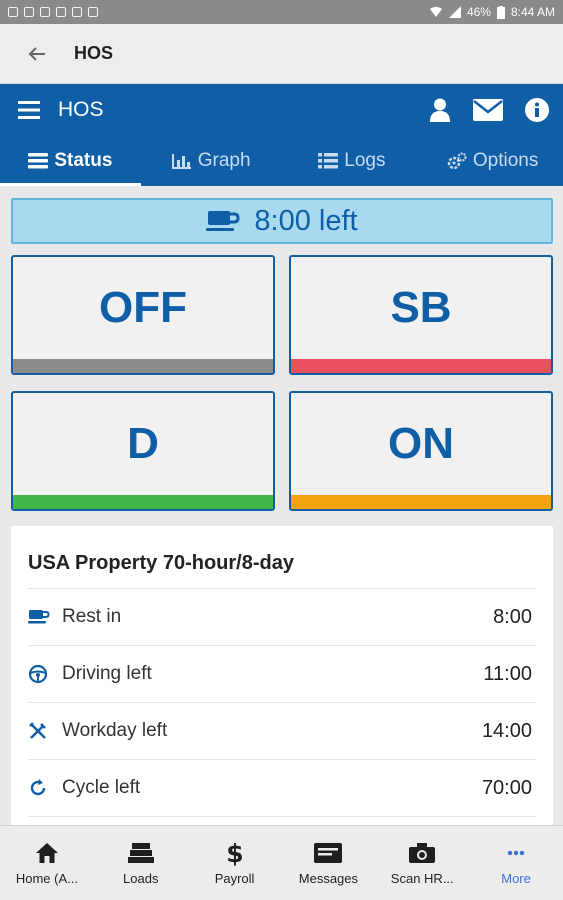  Describe the element at coordinates (435, 12) in the screenshot. I see `wifi-icon` at that location.